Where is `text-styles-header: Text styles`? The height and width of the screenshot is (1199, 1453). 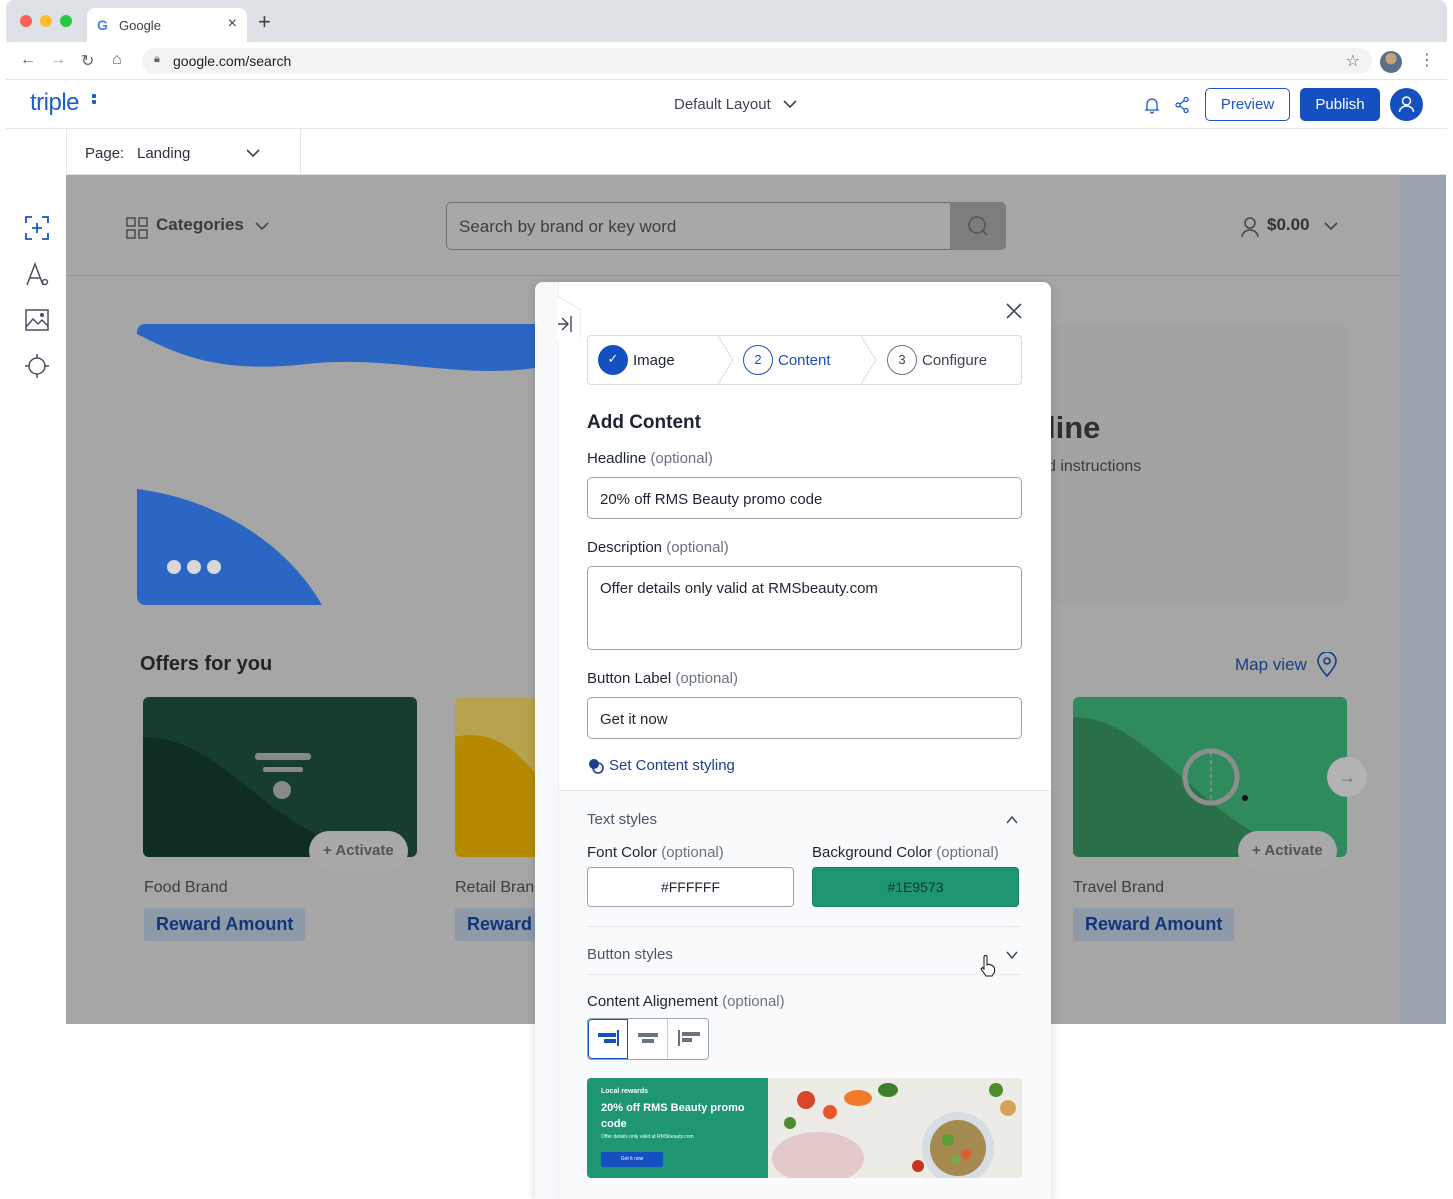
text-styles-header: Text styles is located at coordinates (622, 819).